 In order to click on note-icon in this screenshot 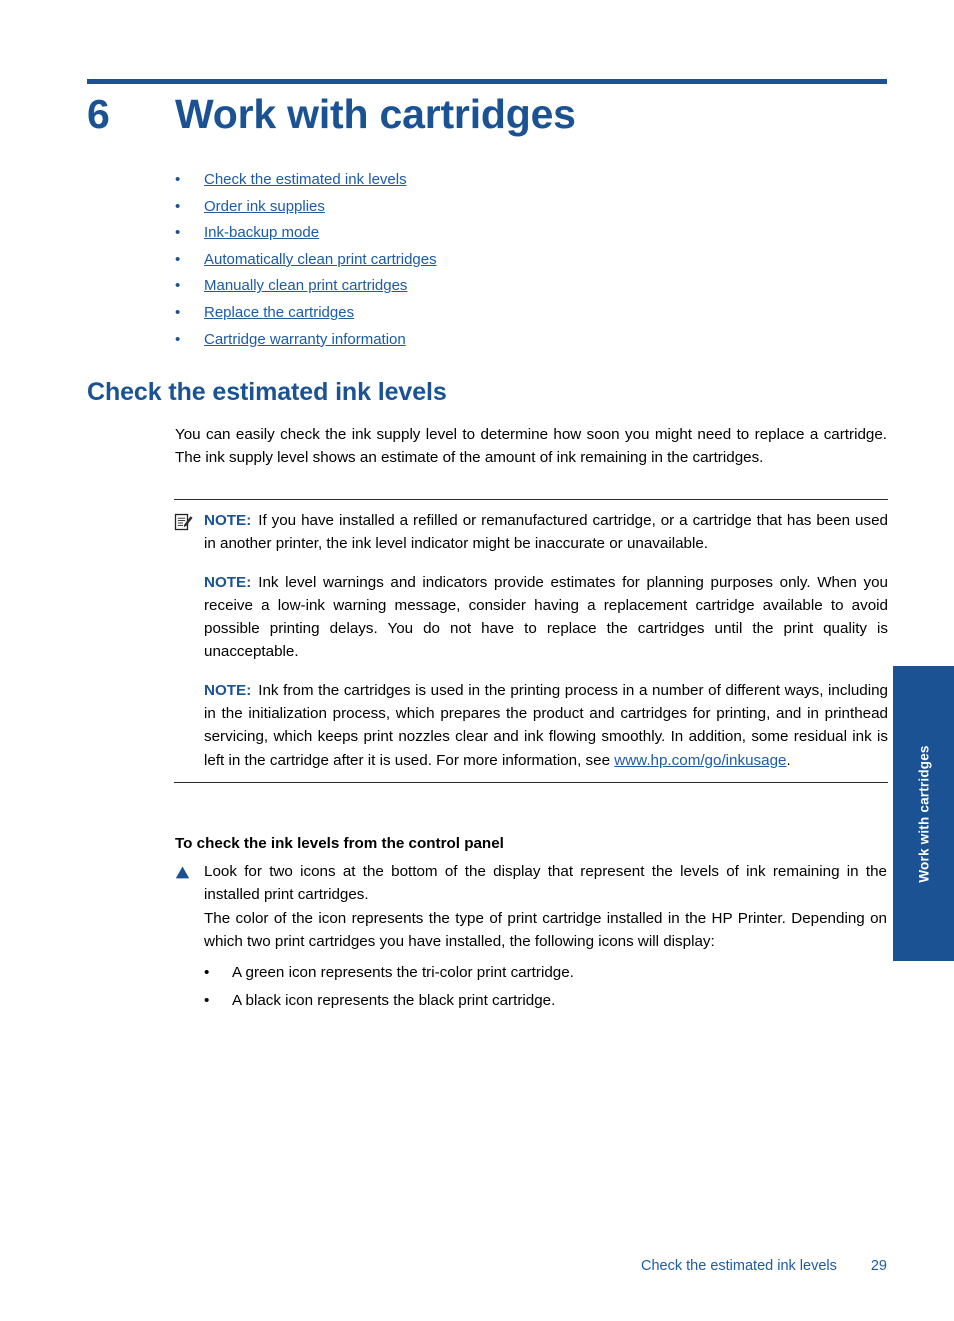, I will do `click(184, 522)`.